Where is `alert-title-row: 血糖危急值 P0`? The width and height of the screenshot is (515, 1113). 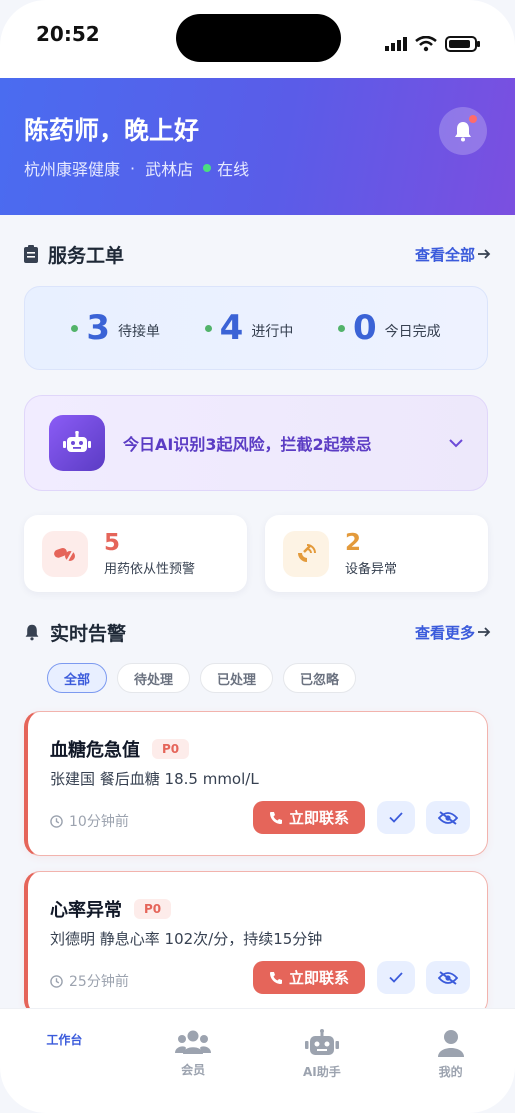
alert-title-row: 血糖危急值 P0 is located at coordinates (120, 749).